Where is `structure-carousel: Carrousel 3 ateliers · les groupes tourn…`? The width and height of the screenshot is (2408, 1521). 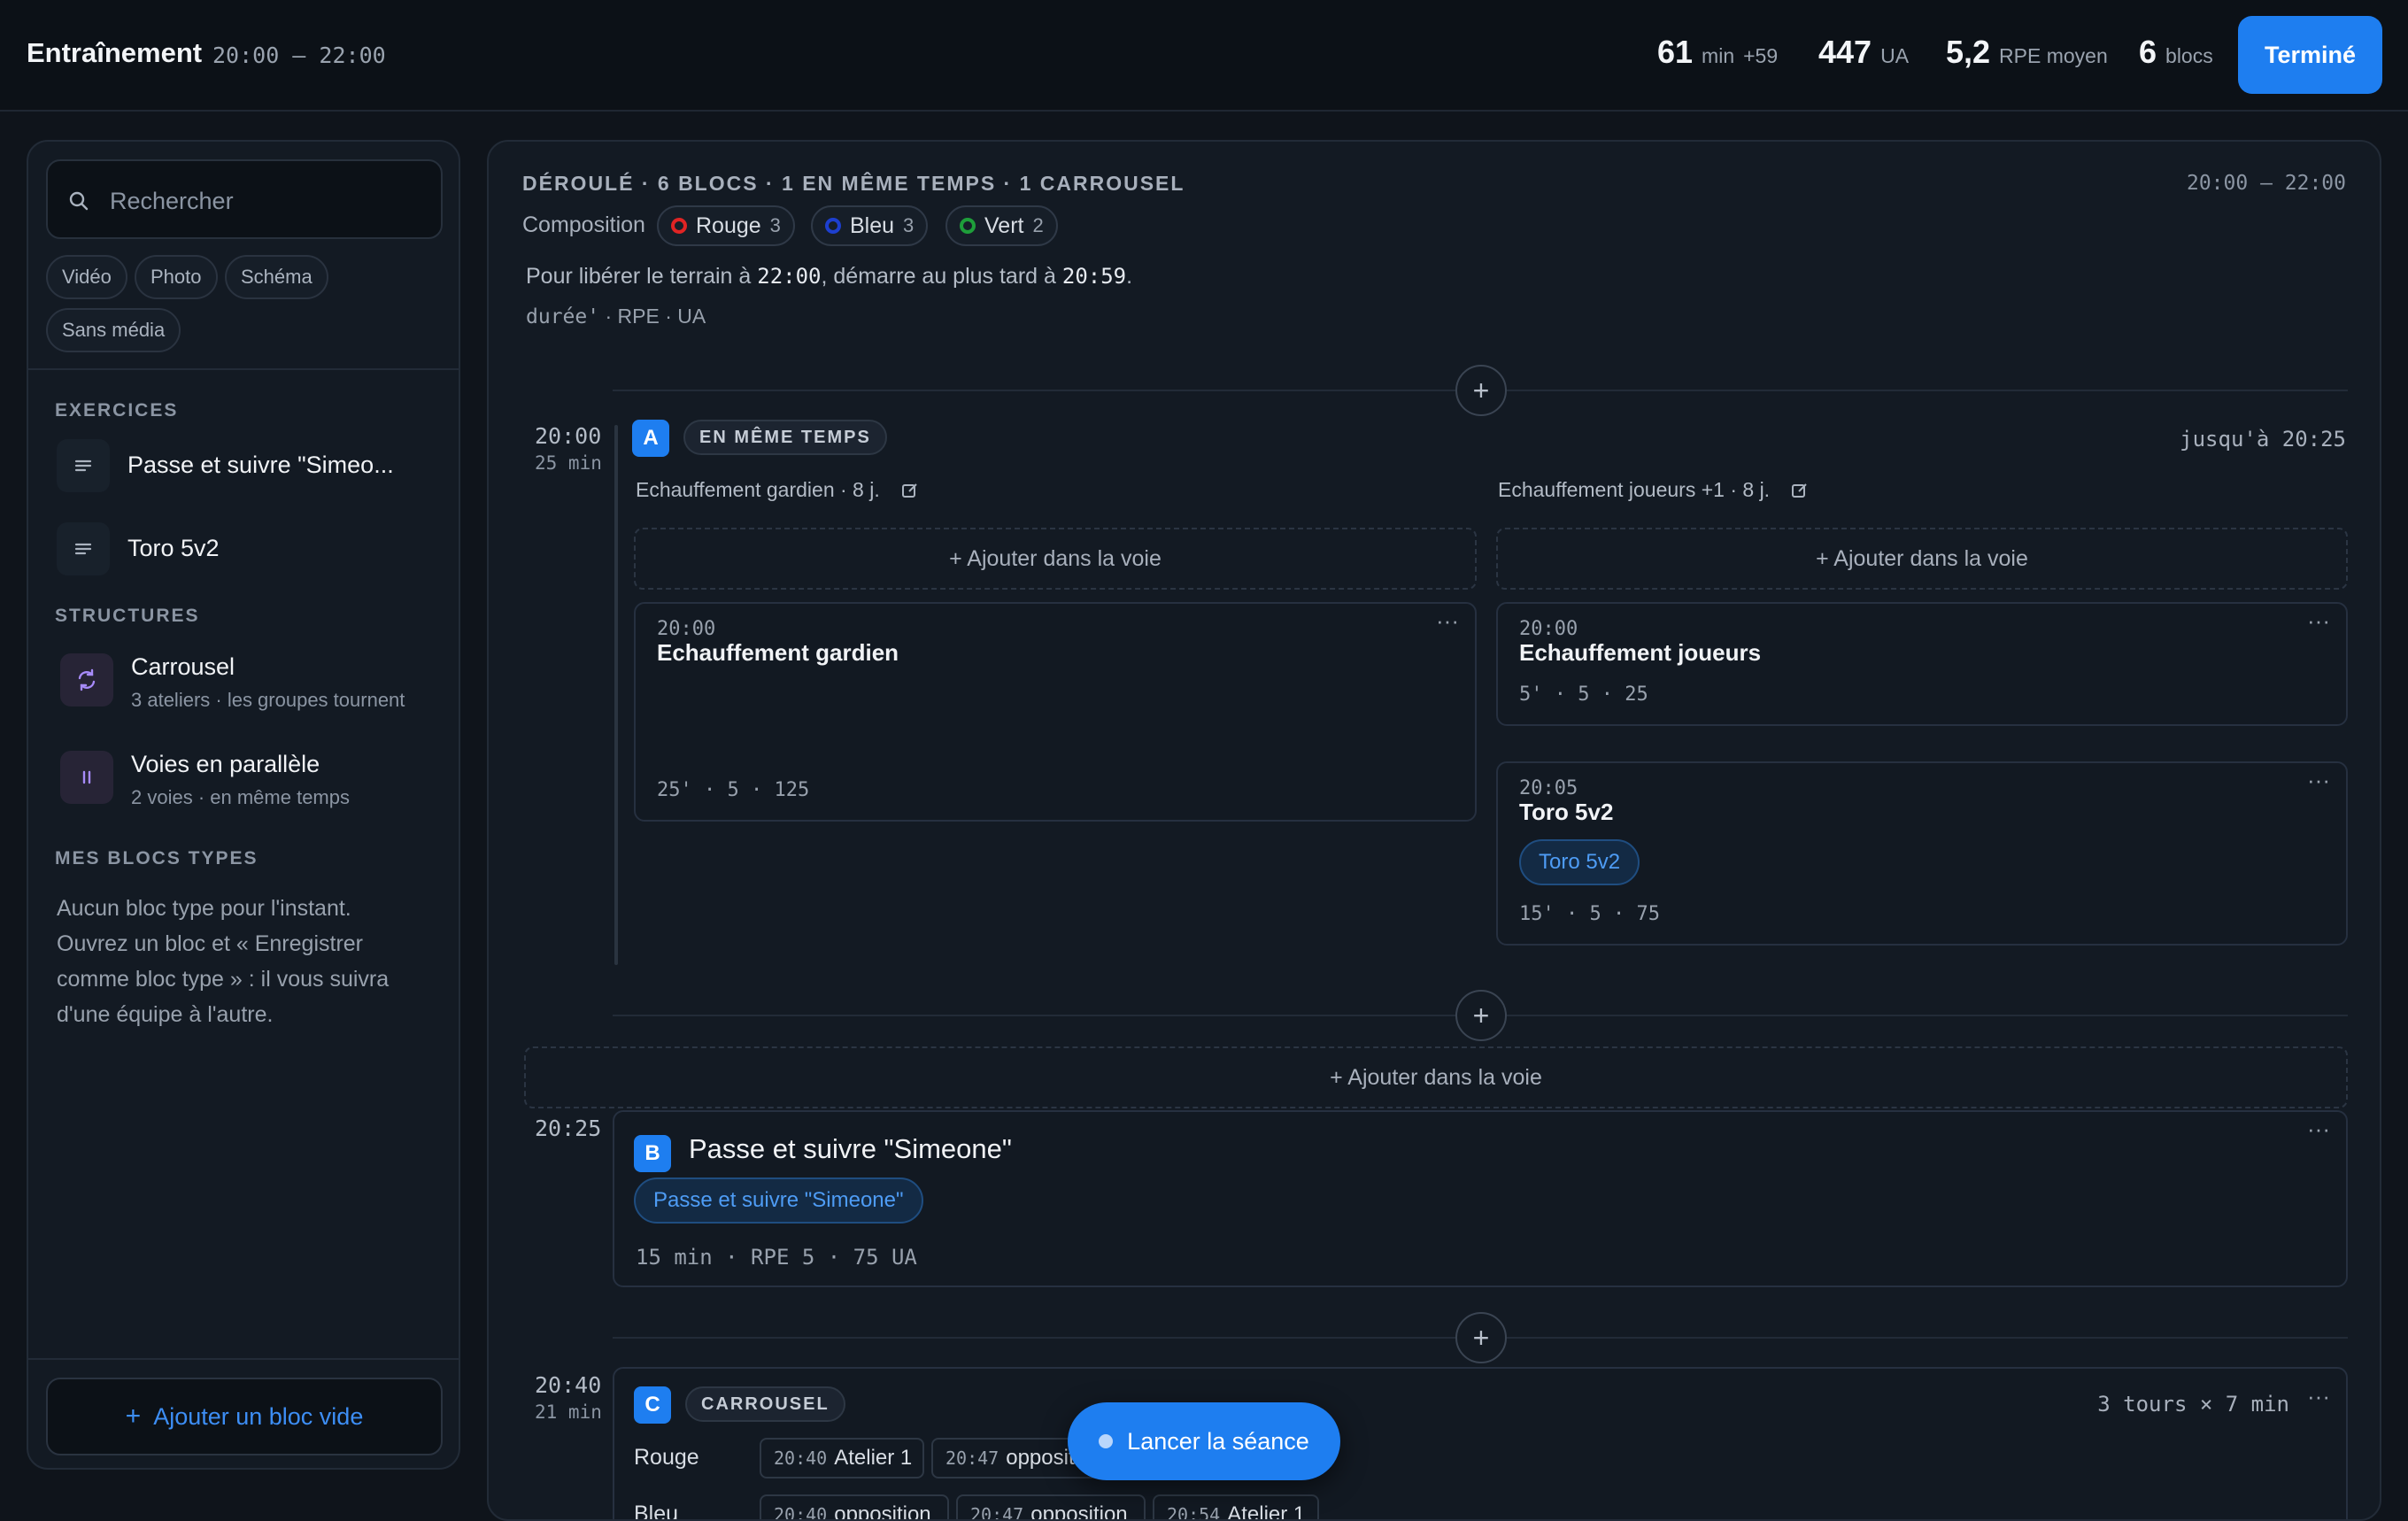
structure-carousel: Carrousel 3 ateliers · les groupes tourn… is located at coordinates (223, 688).